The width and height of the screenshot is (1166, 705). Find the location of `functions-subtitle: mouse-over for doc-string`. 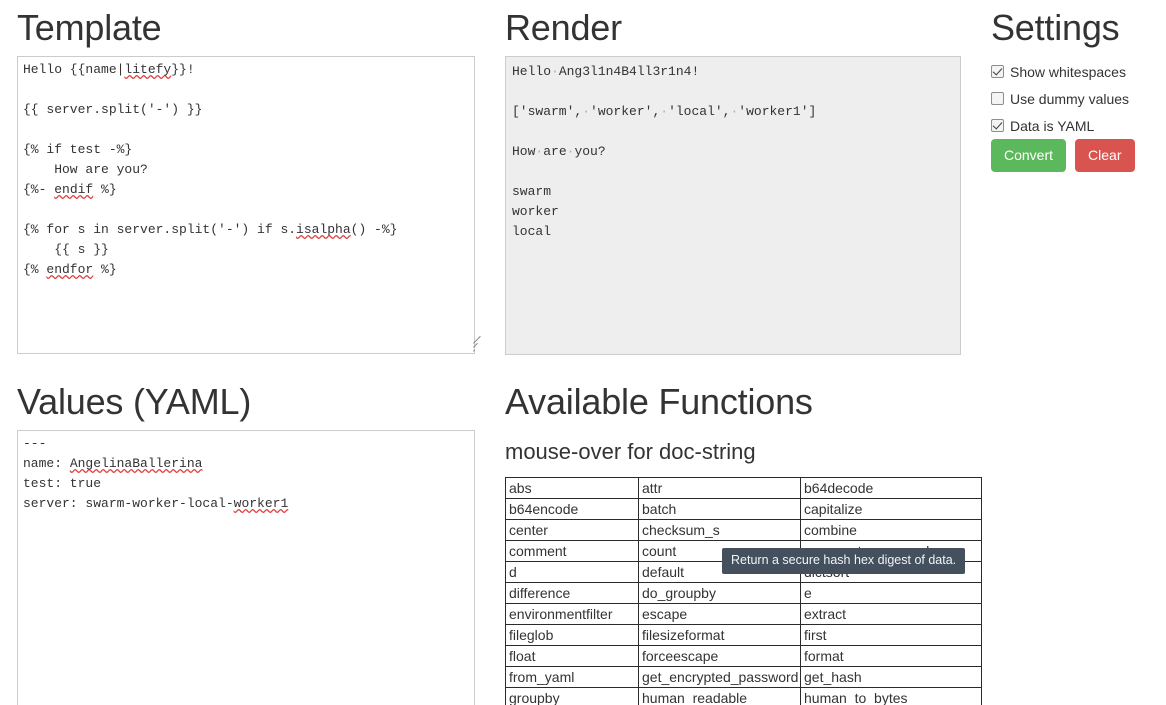

functions-subtitle: mouse-over for doc-string is located at coordinates (630, 451).